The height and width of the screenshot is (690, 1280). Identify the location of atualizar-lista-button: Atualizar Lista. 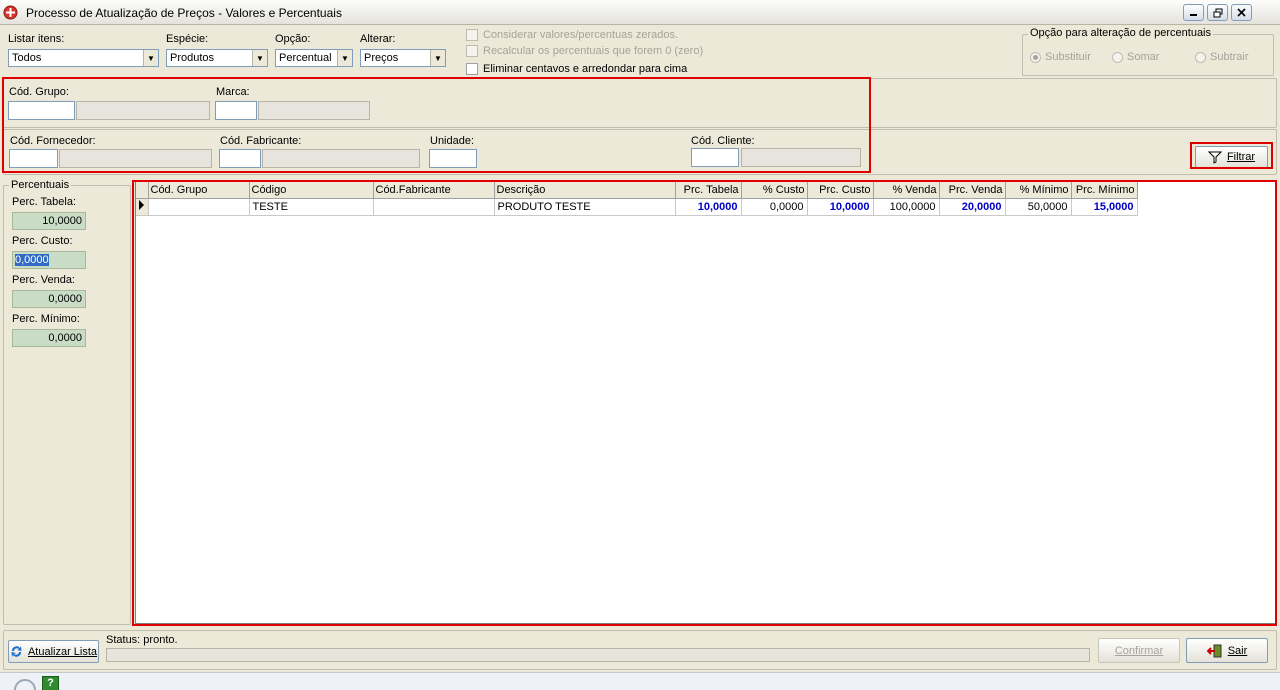
(53, 651).